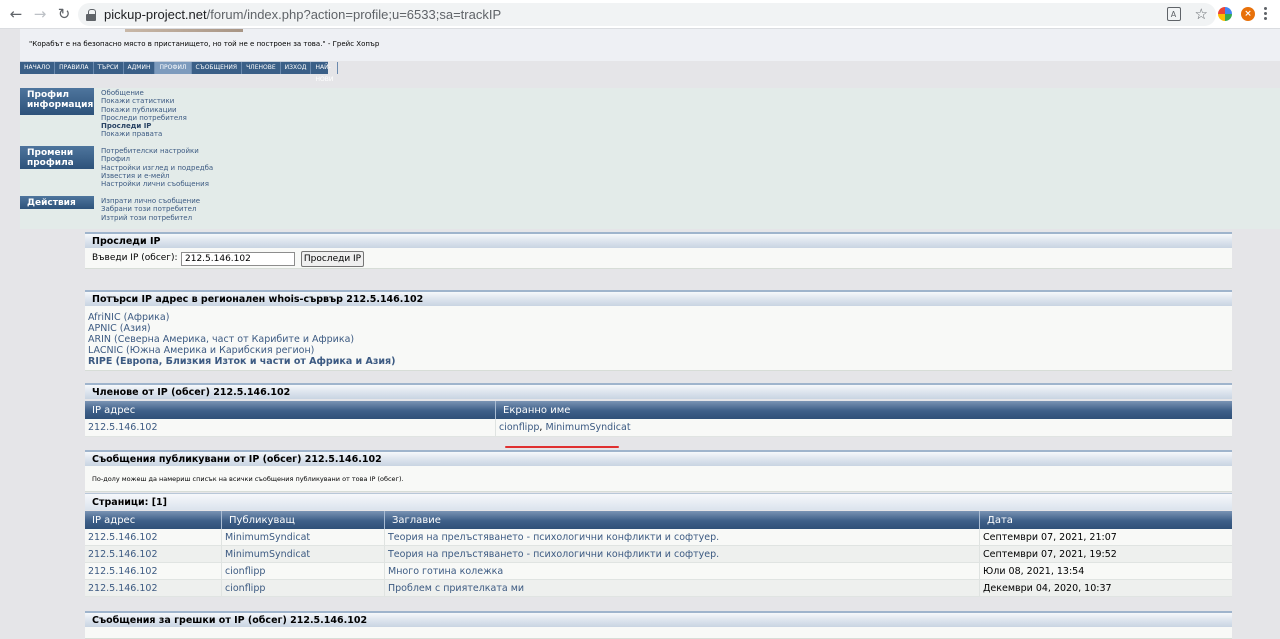  I want to click on link-ban-user: Забрани този потребител, so click(150, 209).